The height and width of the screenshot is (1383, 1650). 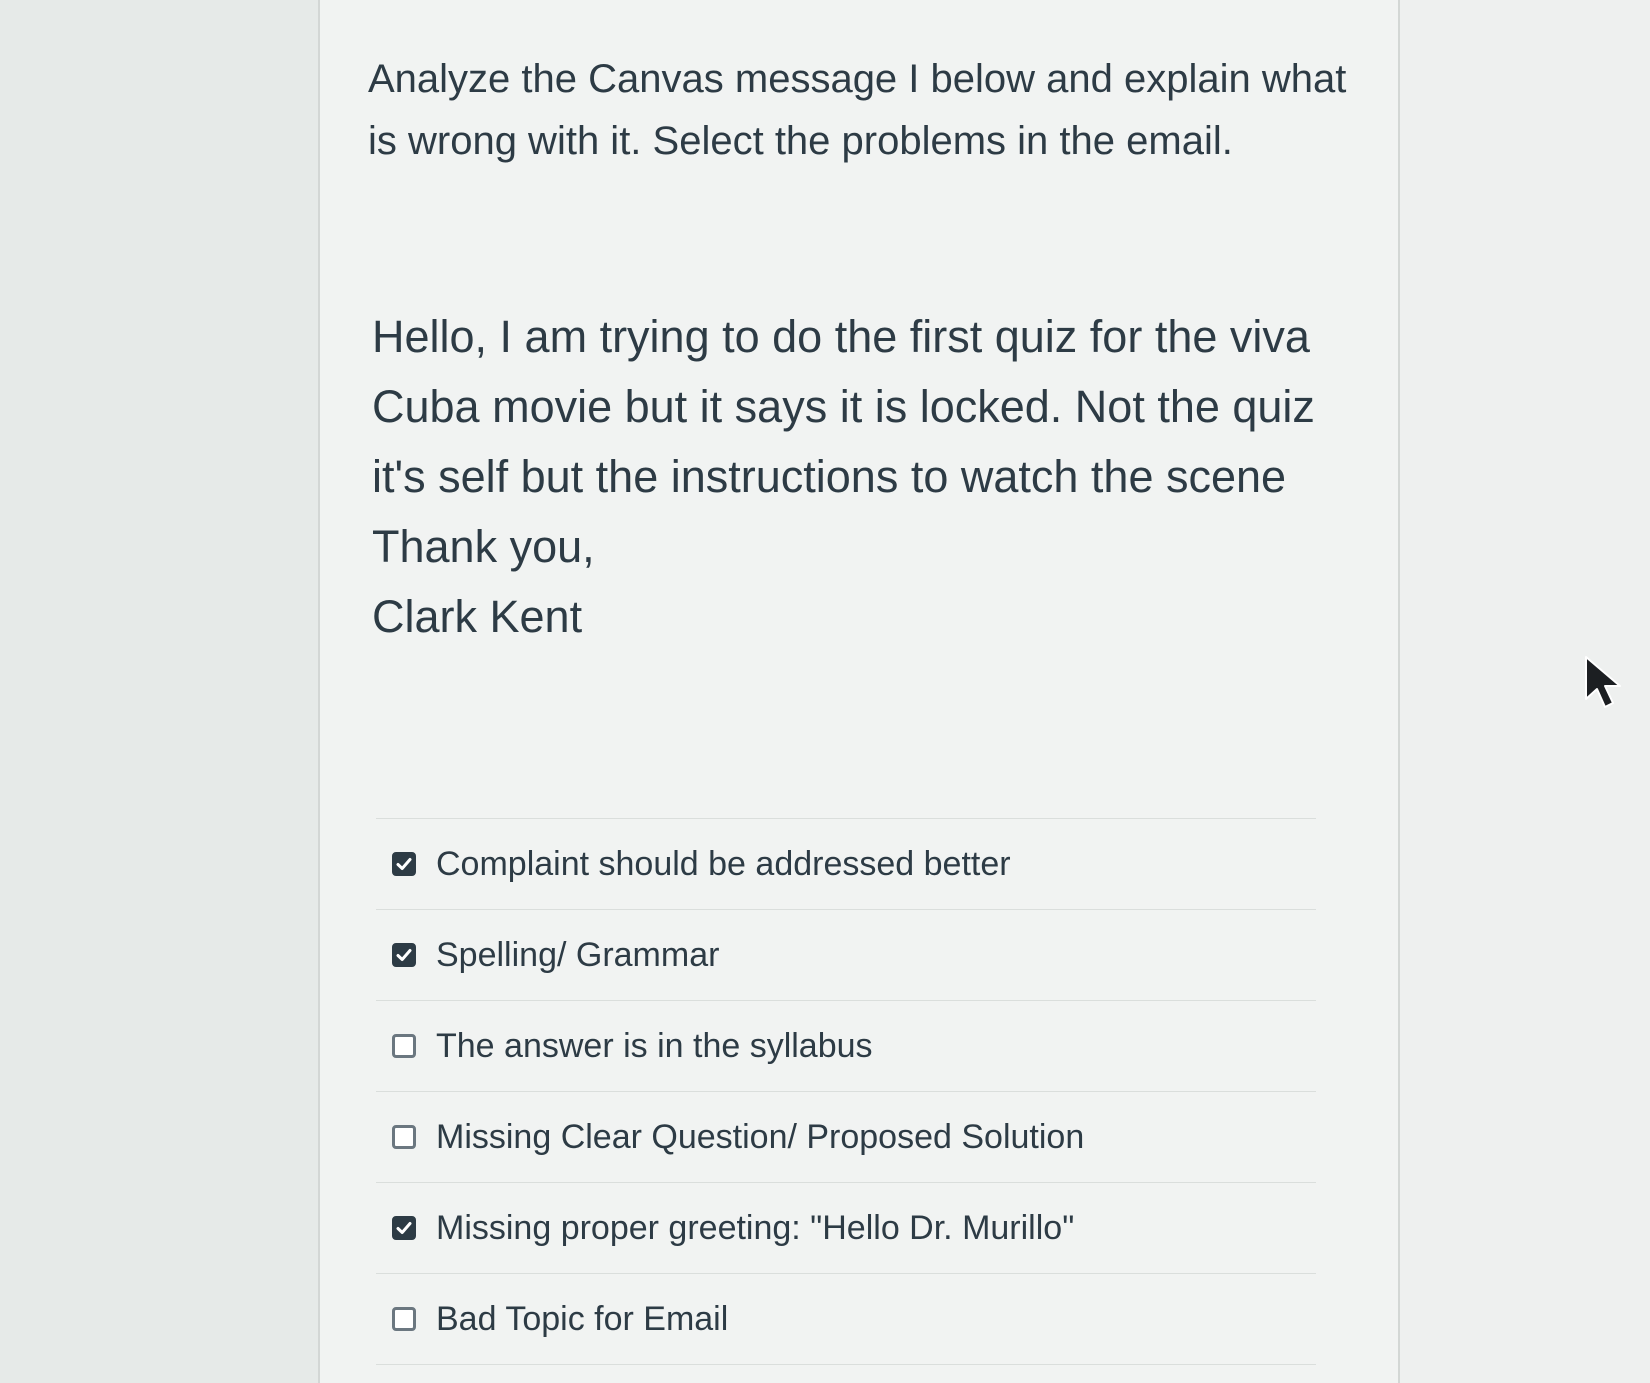 What do you see at coordinates (846, 955) in the screenshot?
I see `answer-option: Spelling/ Grammar` at bounding box center [846, 955].